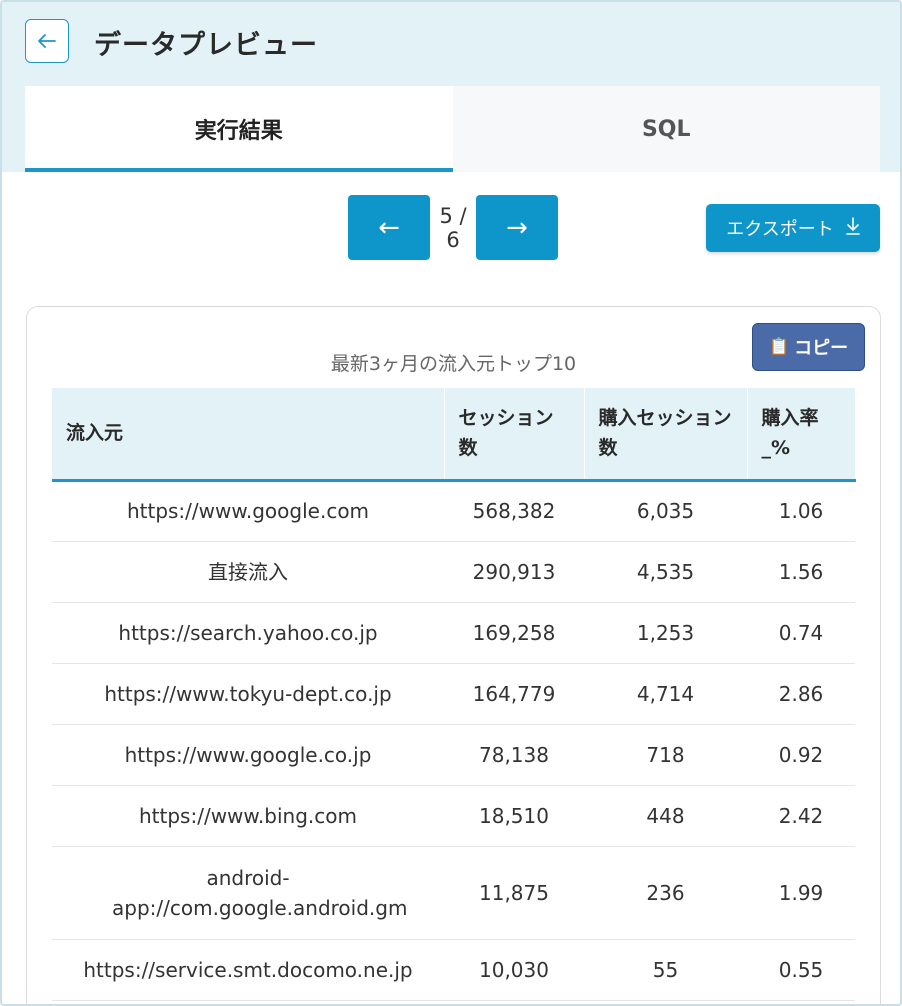 Image resolution: width=902 pixels, height=1006 pixels. Describe the element at coordinates (665, 633) in the screenshot. I see `cell-purchase-sessions: 1,253` at that location.